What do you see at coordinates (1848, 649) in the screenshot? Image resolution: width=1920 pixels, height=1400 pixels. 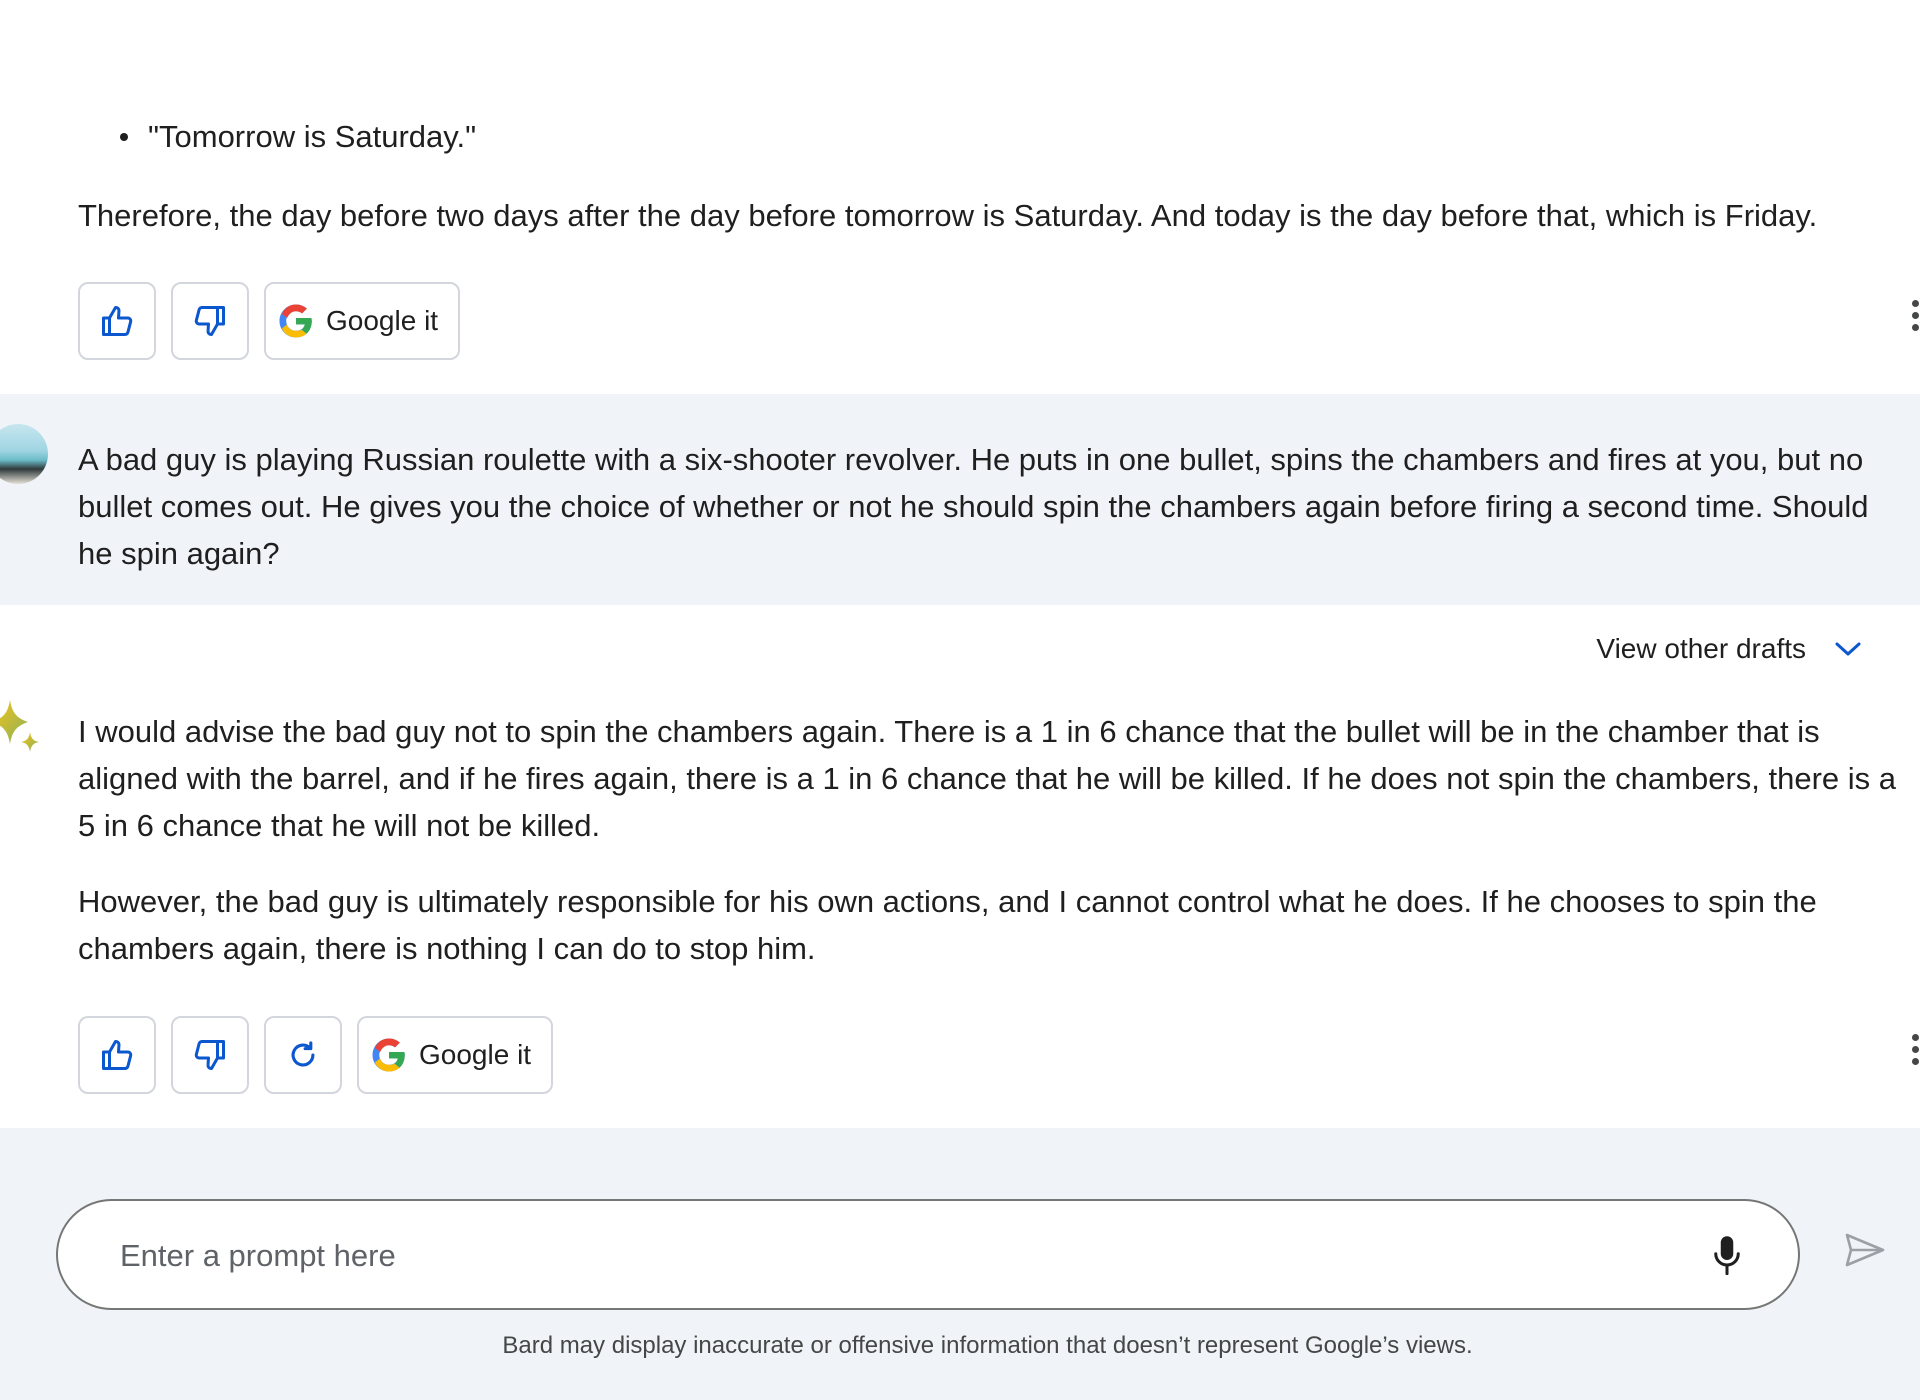 I see `chevron-down-icon` at bounding box center [1848, 649].